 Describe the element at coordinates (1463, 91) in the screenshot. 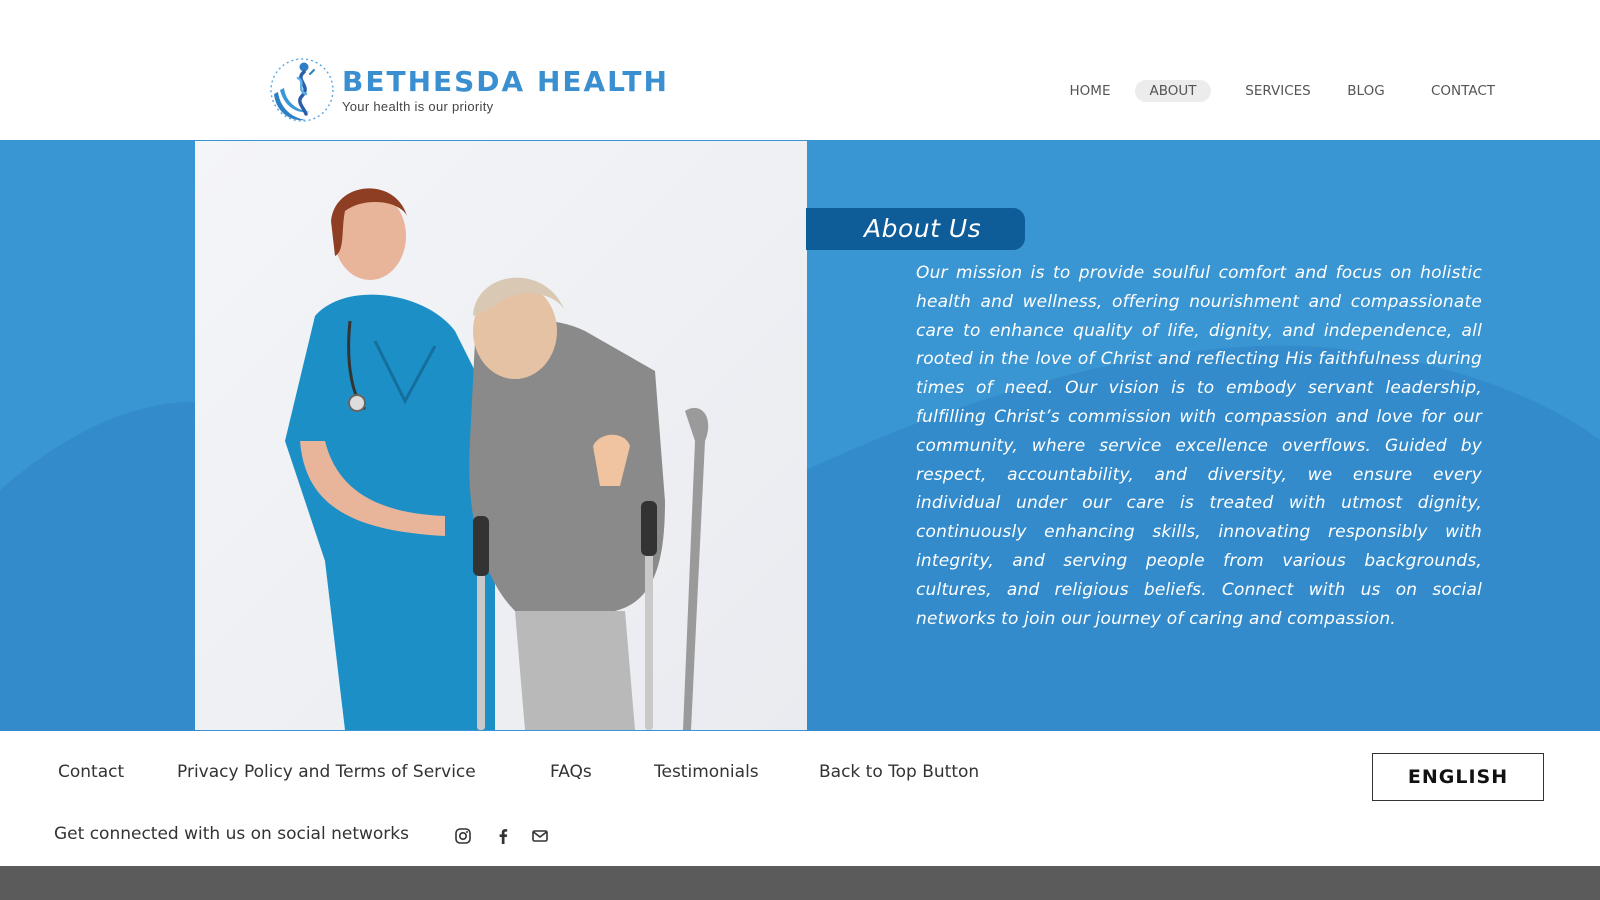

I see `nav-item-contact: CONTACT` at that location.